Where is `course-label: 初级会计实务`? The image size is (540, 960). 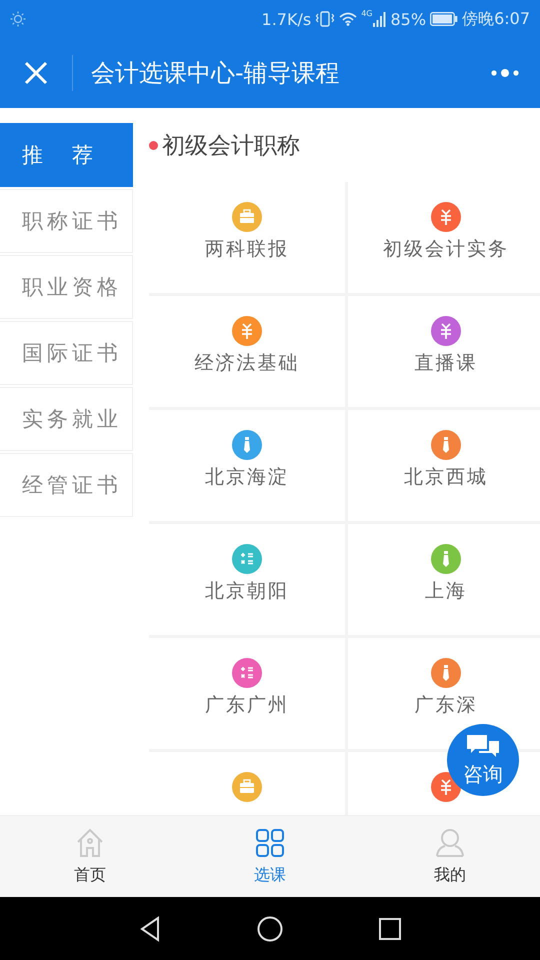
course-label: 初级会计实务 is located at coordinates (446, 249).